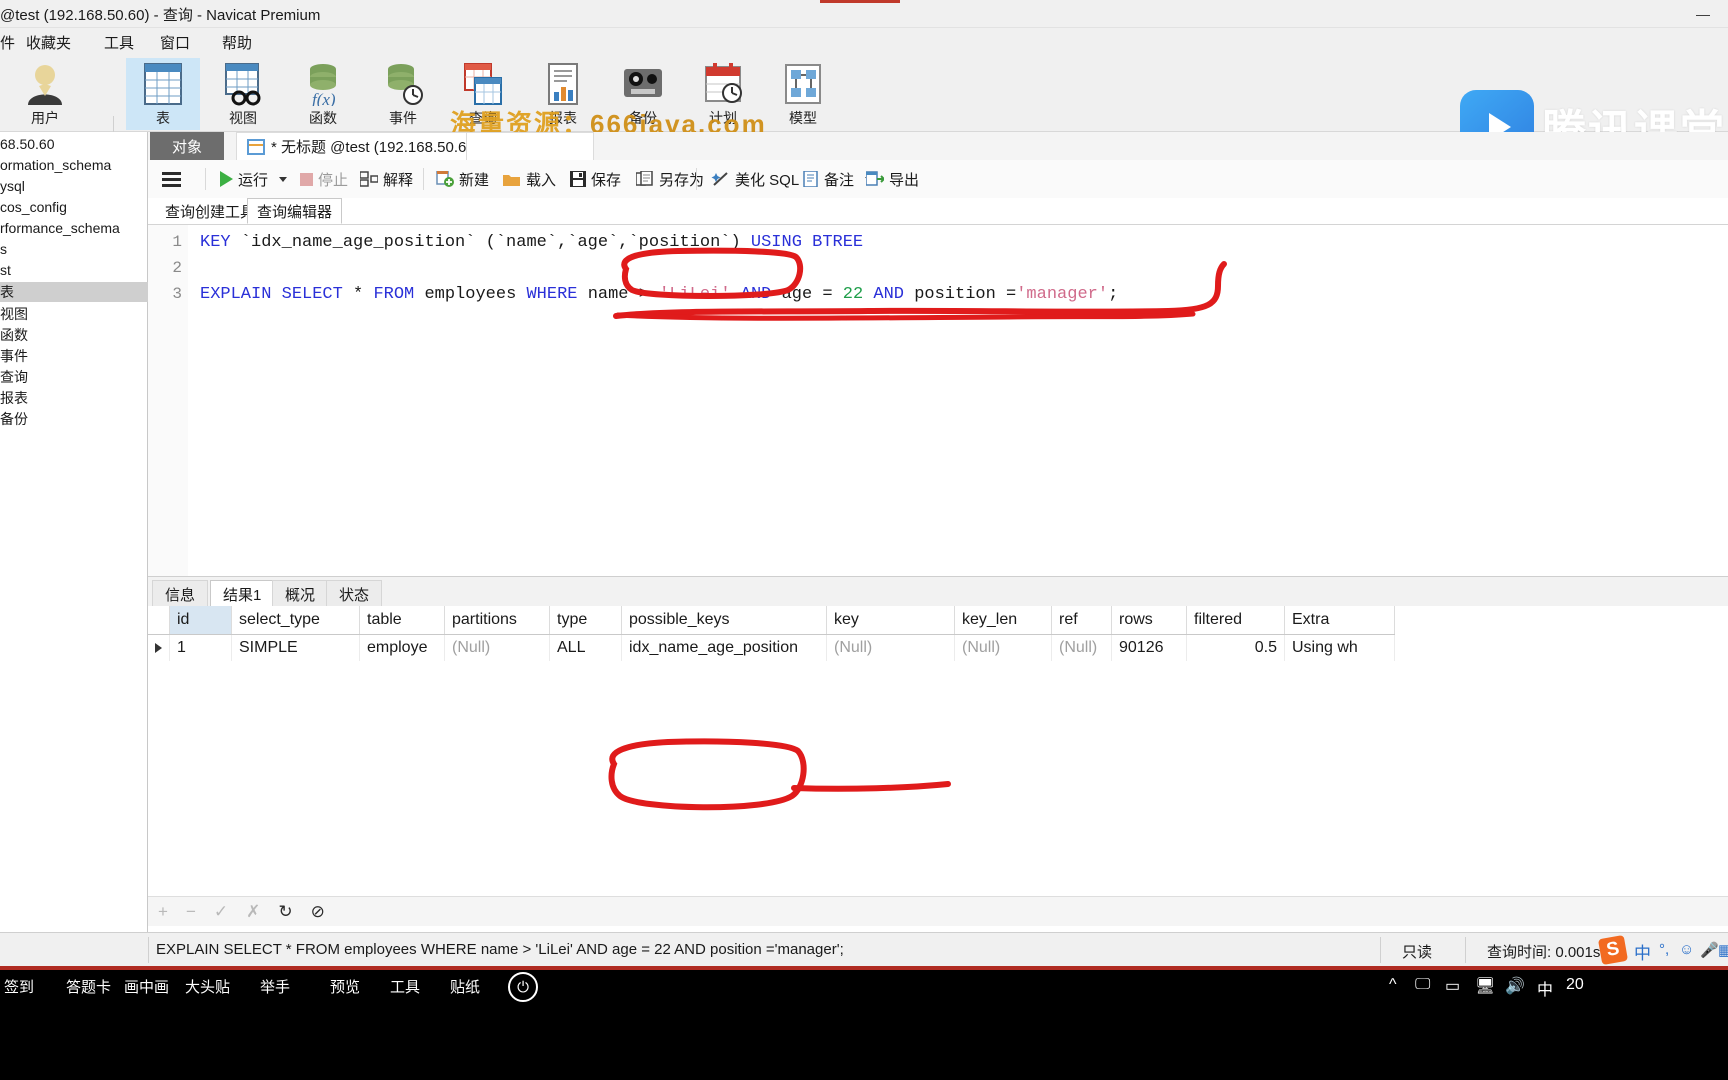  What do you see at coordinates (323, 94) in the screenshot?
I see `ribbon-item-function: f(x) 函数` at bounding box center [323, 94].